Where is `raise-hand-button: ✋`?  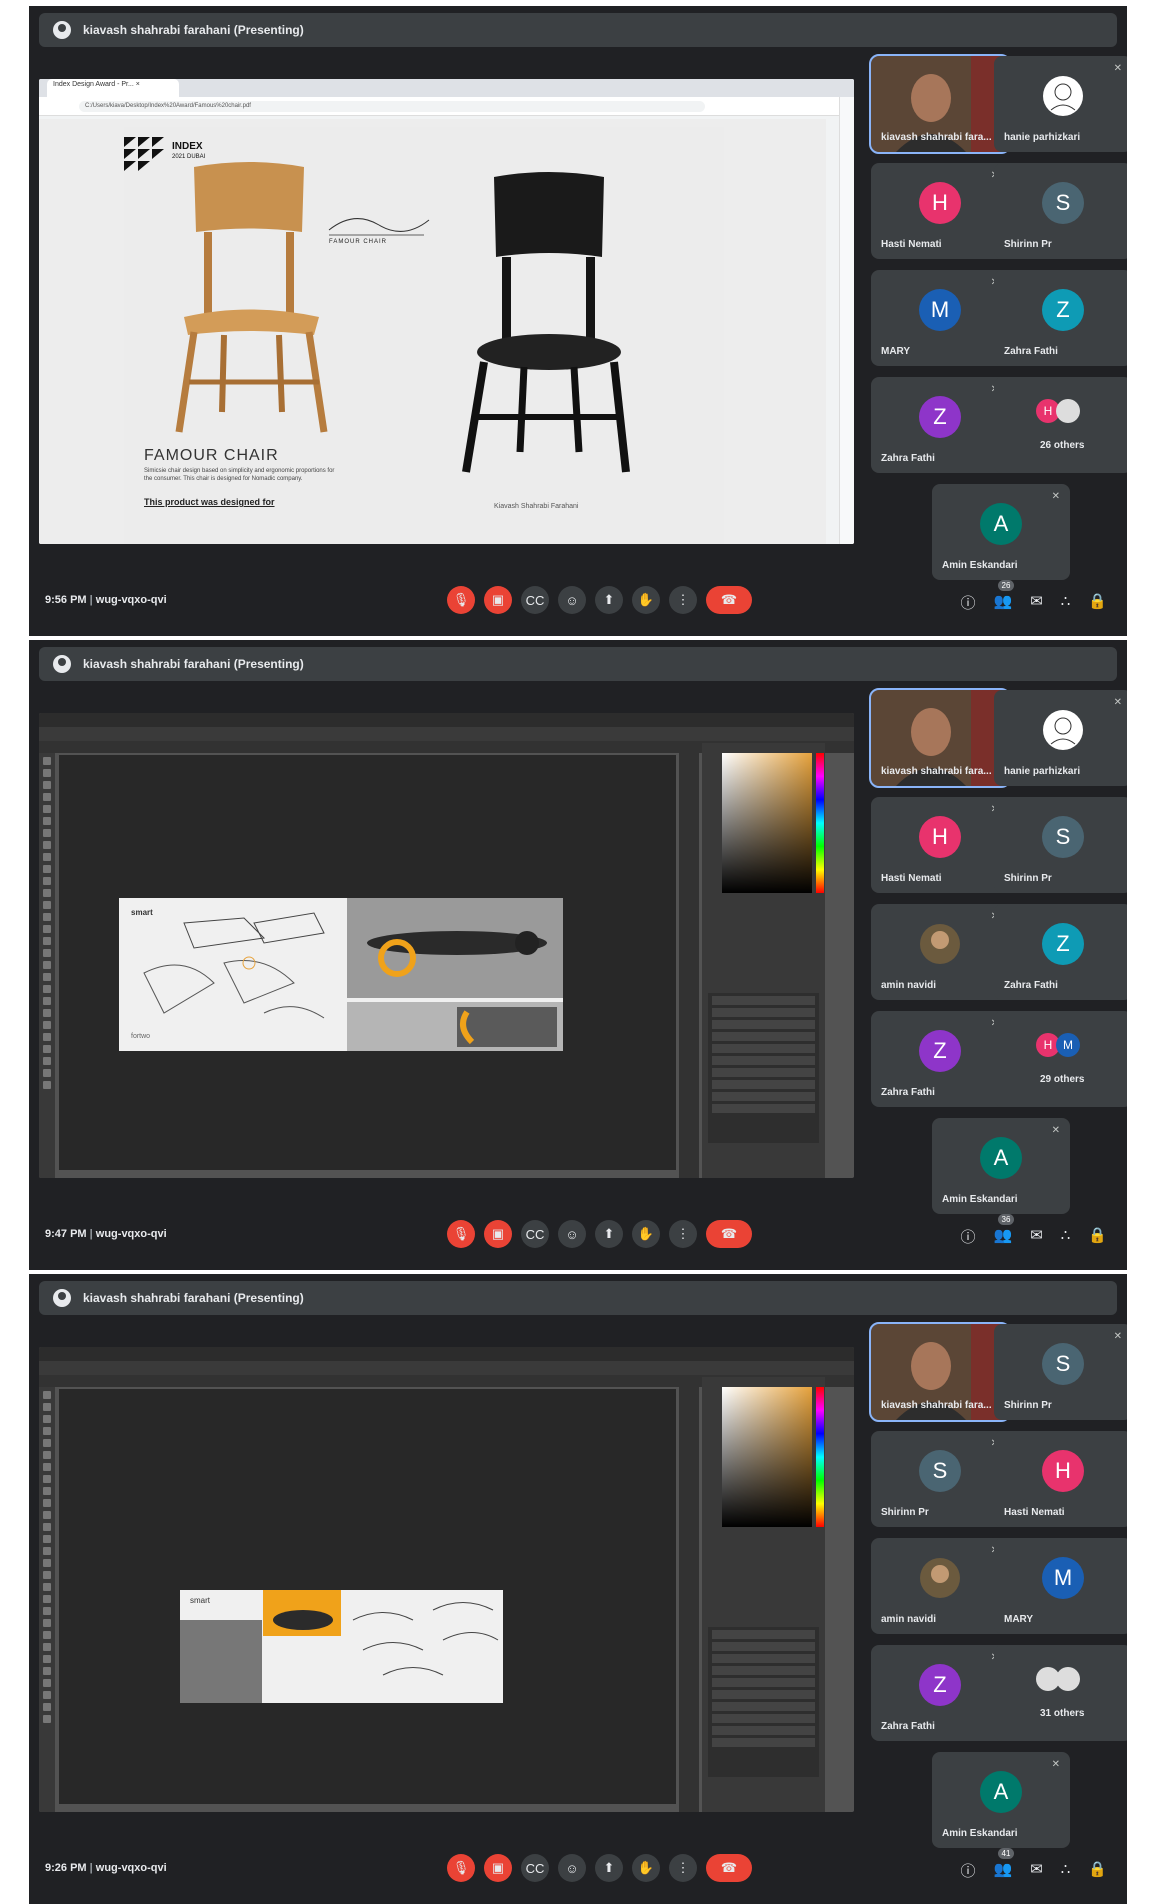
raise-hand-button: ✋ is located at coordinates (646, 1868).